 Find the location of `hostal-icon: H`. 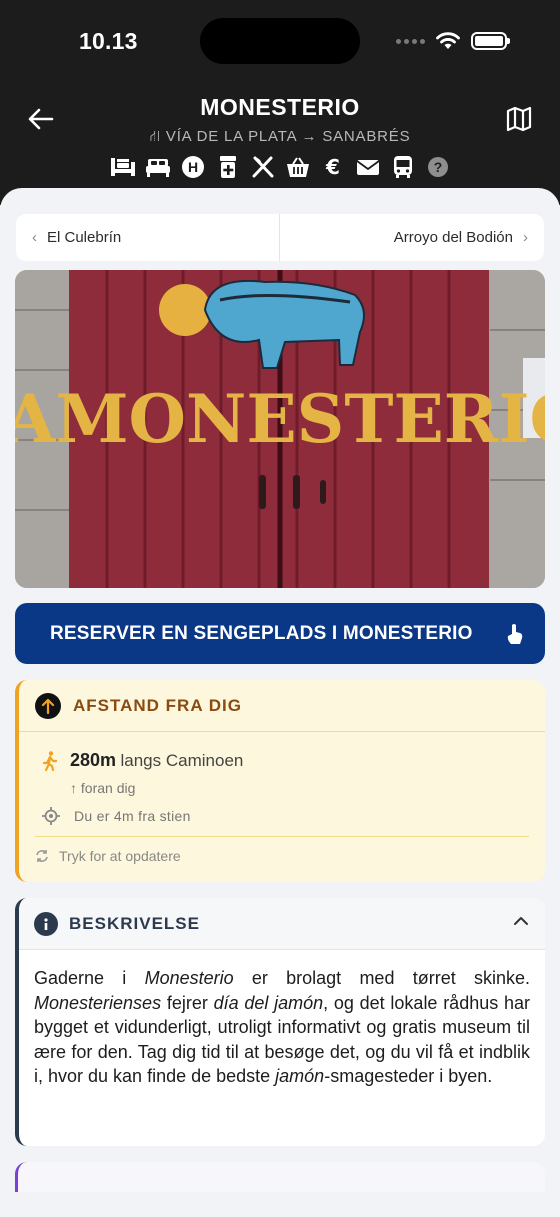

hostal-icon: H is located at coordinates (193, 167).